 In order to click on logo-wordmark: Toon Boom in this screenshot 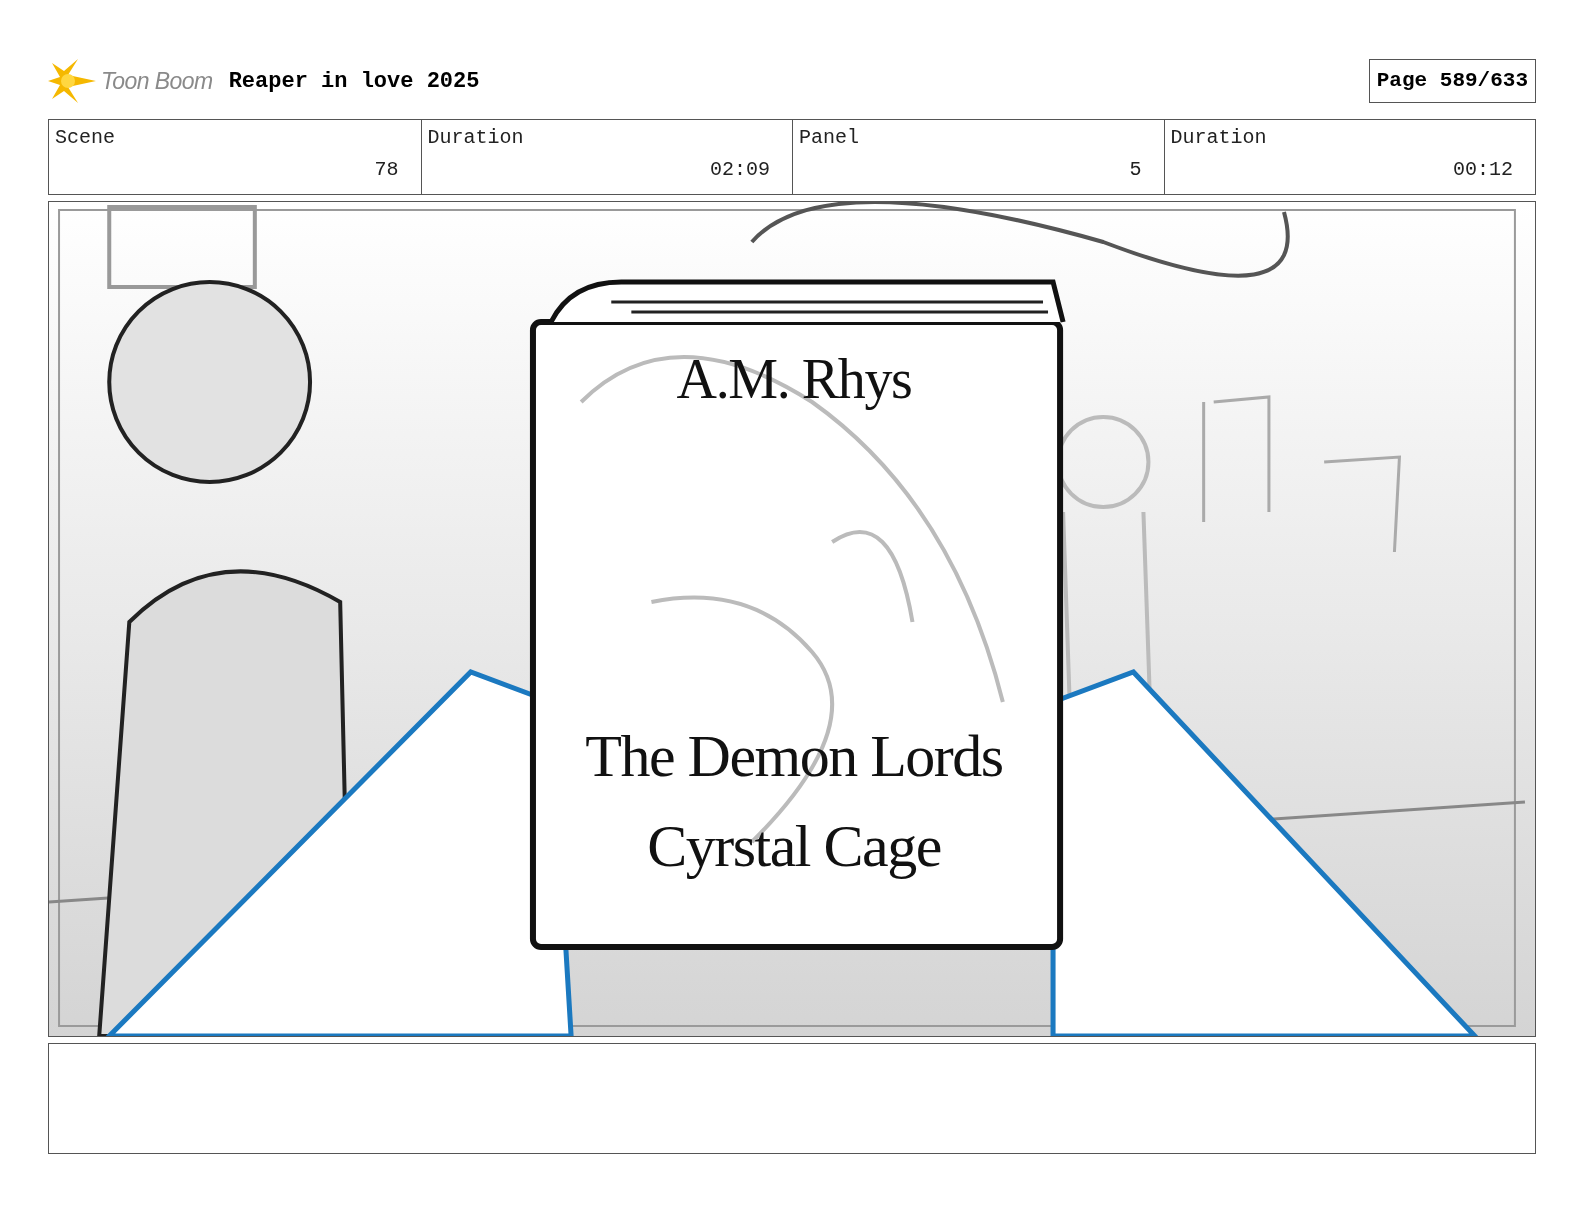, I will do `click(157, 81)`.